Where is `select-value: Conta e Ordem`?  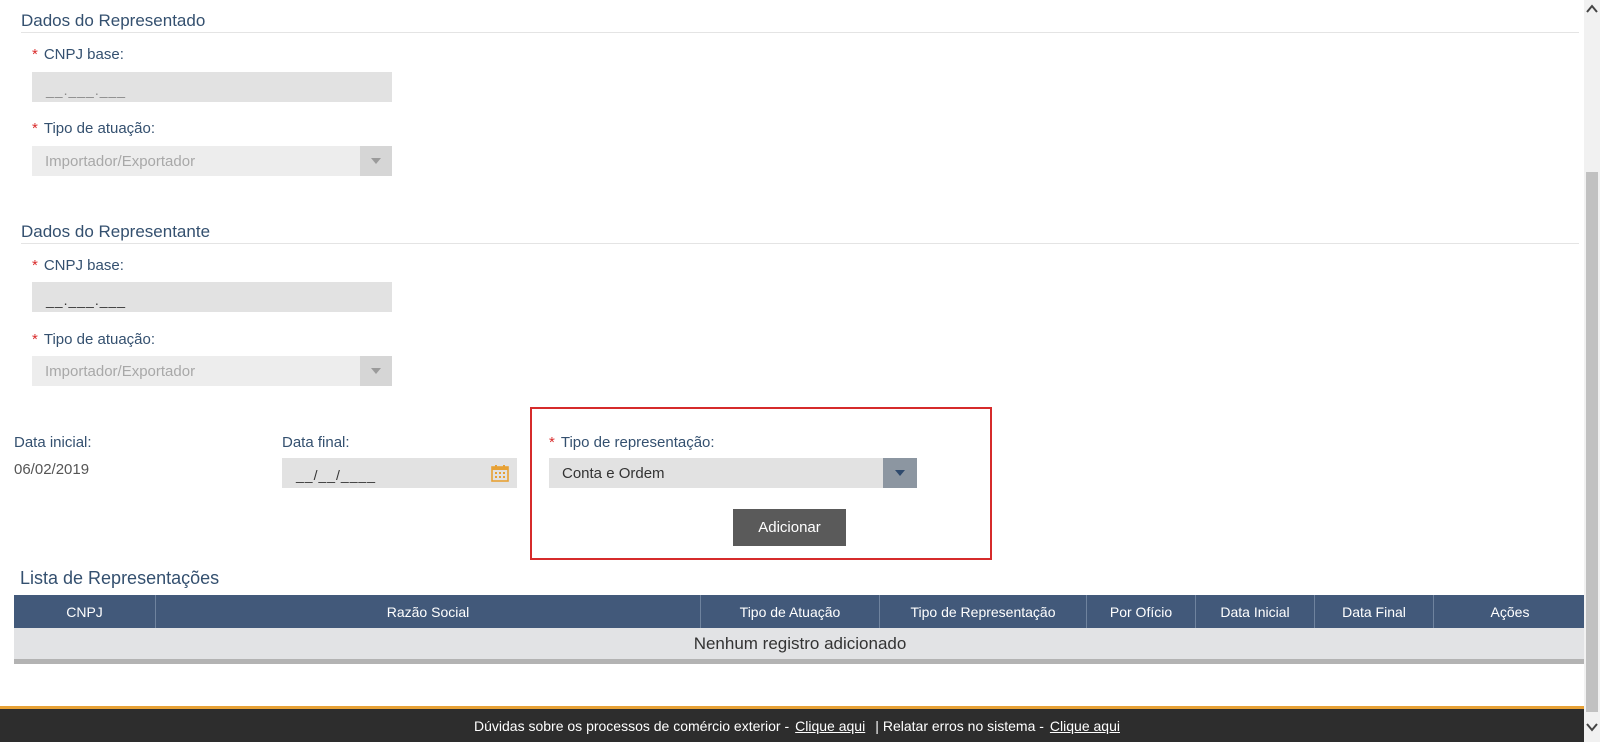
select-value: Conta e Ordem is located at coordinates (613, 473).